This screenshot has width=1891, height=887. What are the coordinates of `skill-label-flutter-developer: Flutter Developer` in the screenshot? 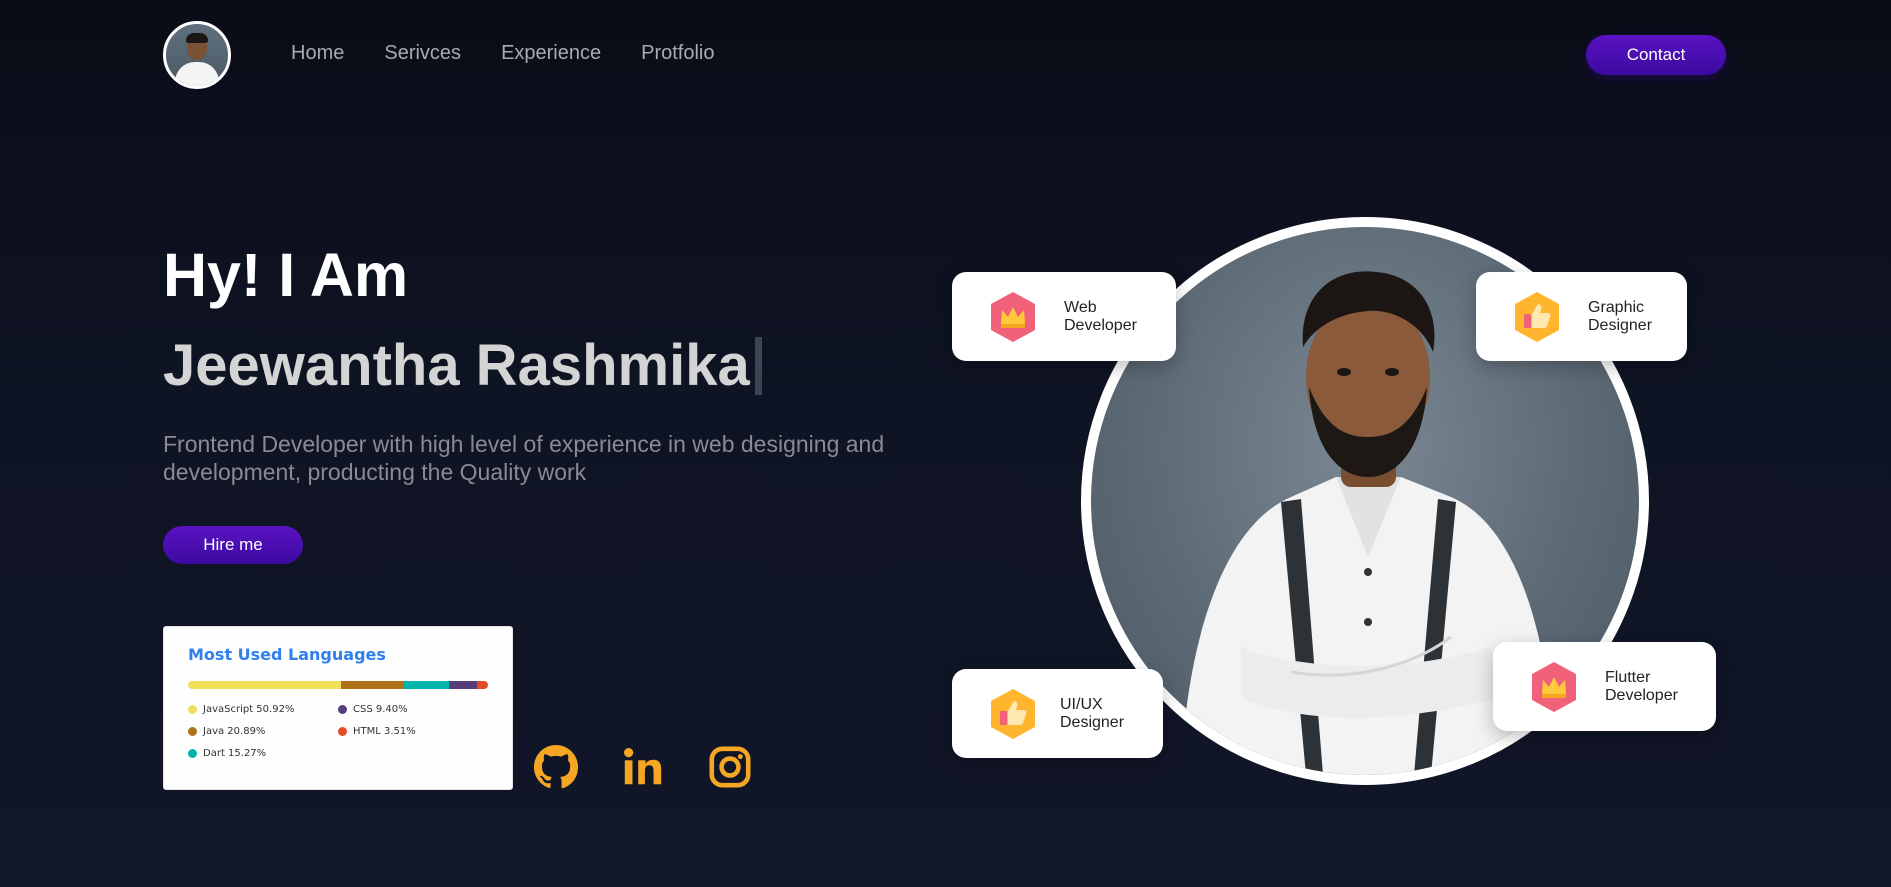 It's located at (1641, 686).